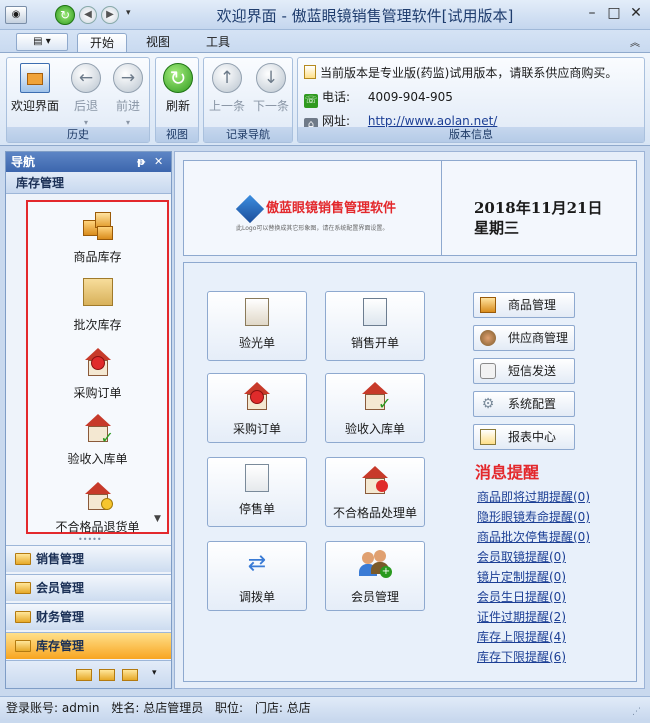 The image size is (650, 723). What do you see at coordinates (34, 106) in the screenshot?
I see `welcome-label: 欢迎界面` at bounding box center [34, 106].